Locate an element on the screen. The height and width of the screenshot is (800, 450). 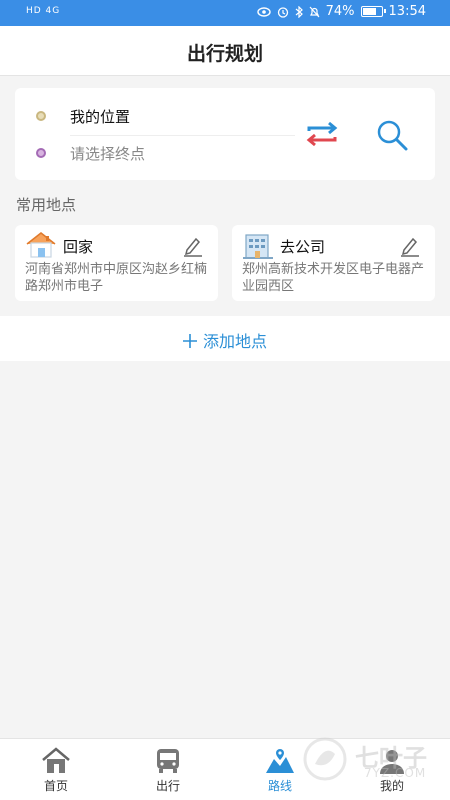
eye-icon is located at coordinates (263, 11).